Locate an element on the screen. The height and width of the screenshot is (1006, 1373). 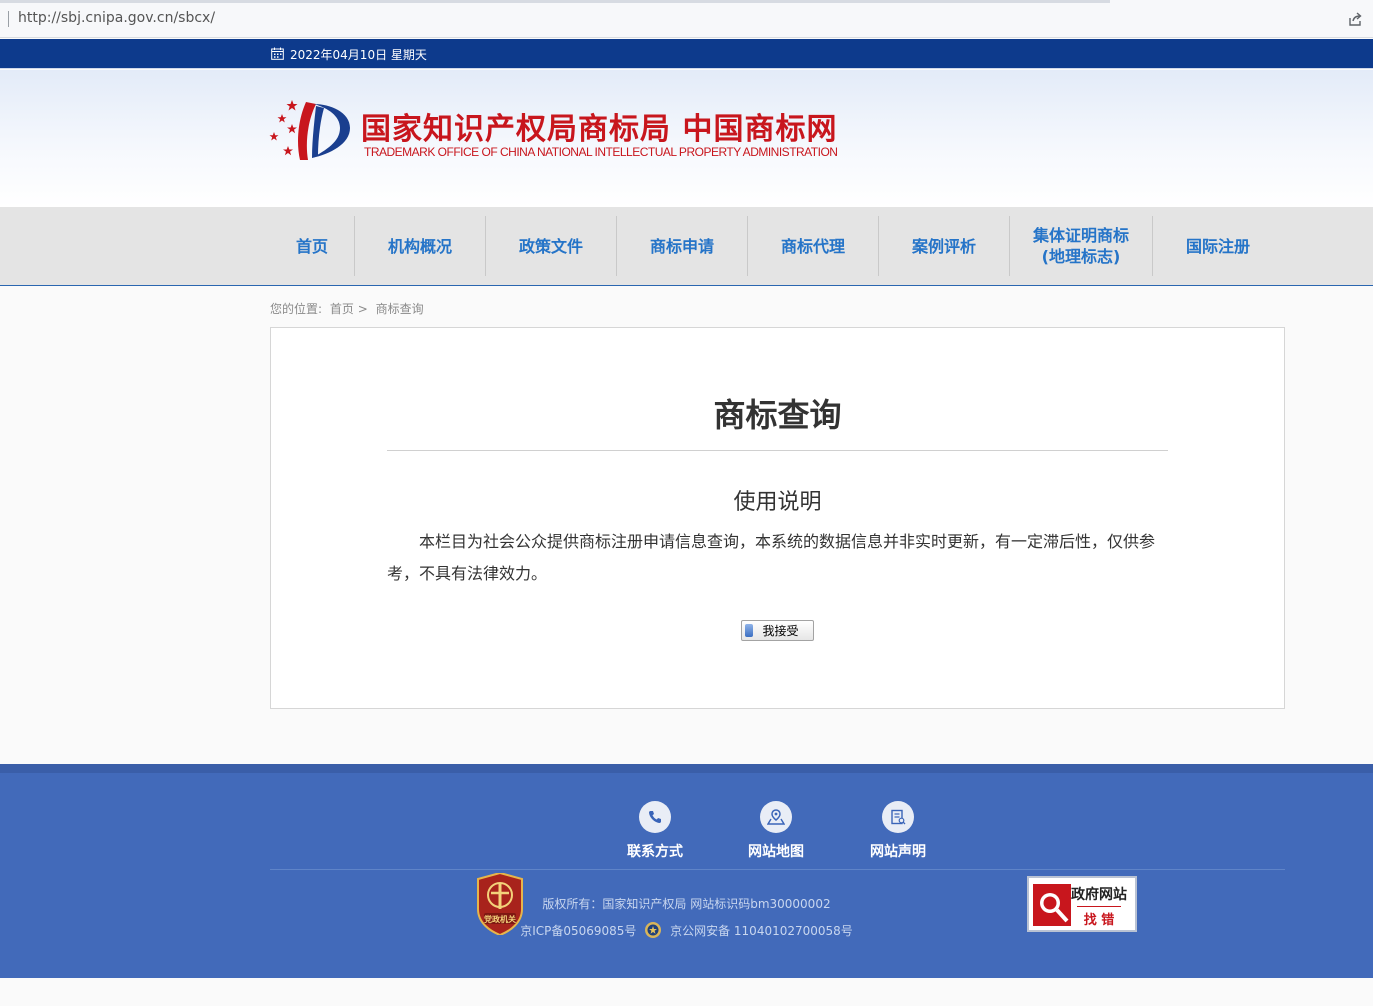
breadcrumb-current: 商标查询 is located at coordinates (399, 309).